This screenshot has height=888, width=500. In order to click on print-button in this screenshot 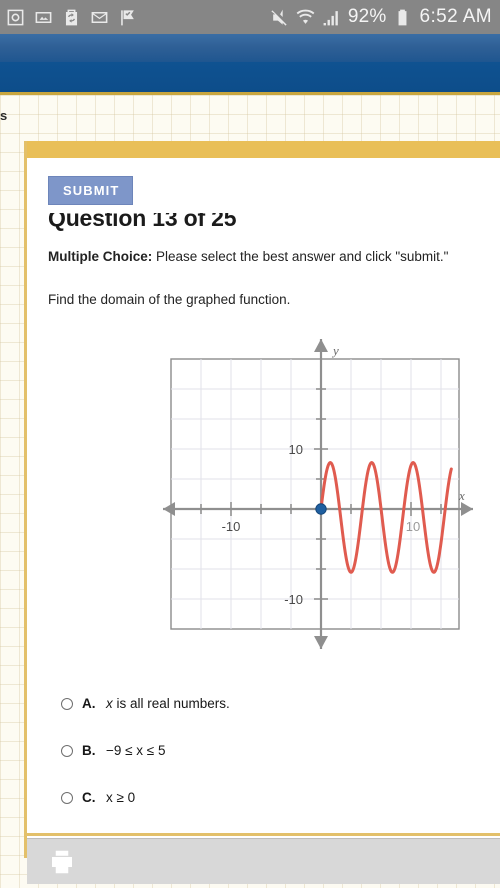, I will do `click(62, 862)`.